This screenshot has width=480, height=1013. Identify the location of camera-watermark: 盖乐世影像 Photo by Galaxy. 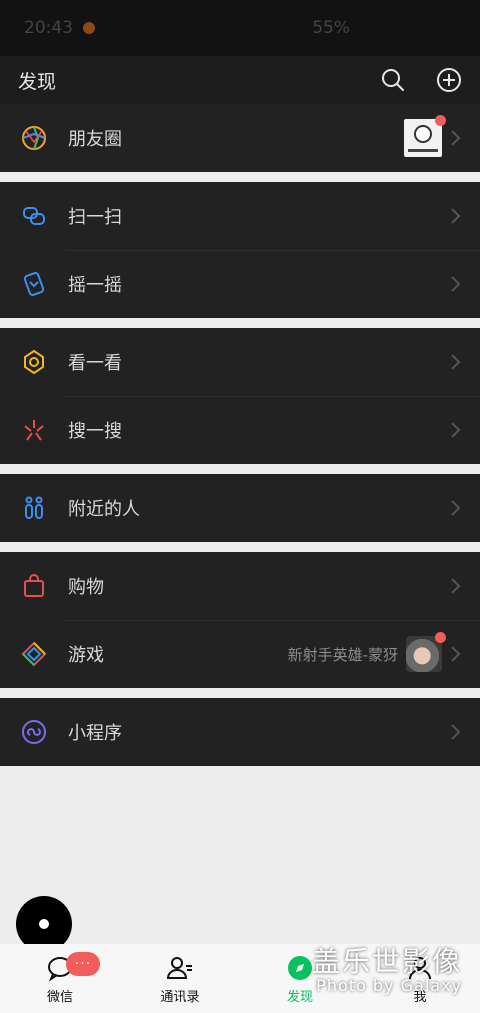
(387, 967).